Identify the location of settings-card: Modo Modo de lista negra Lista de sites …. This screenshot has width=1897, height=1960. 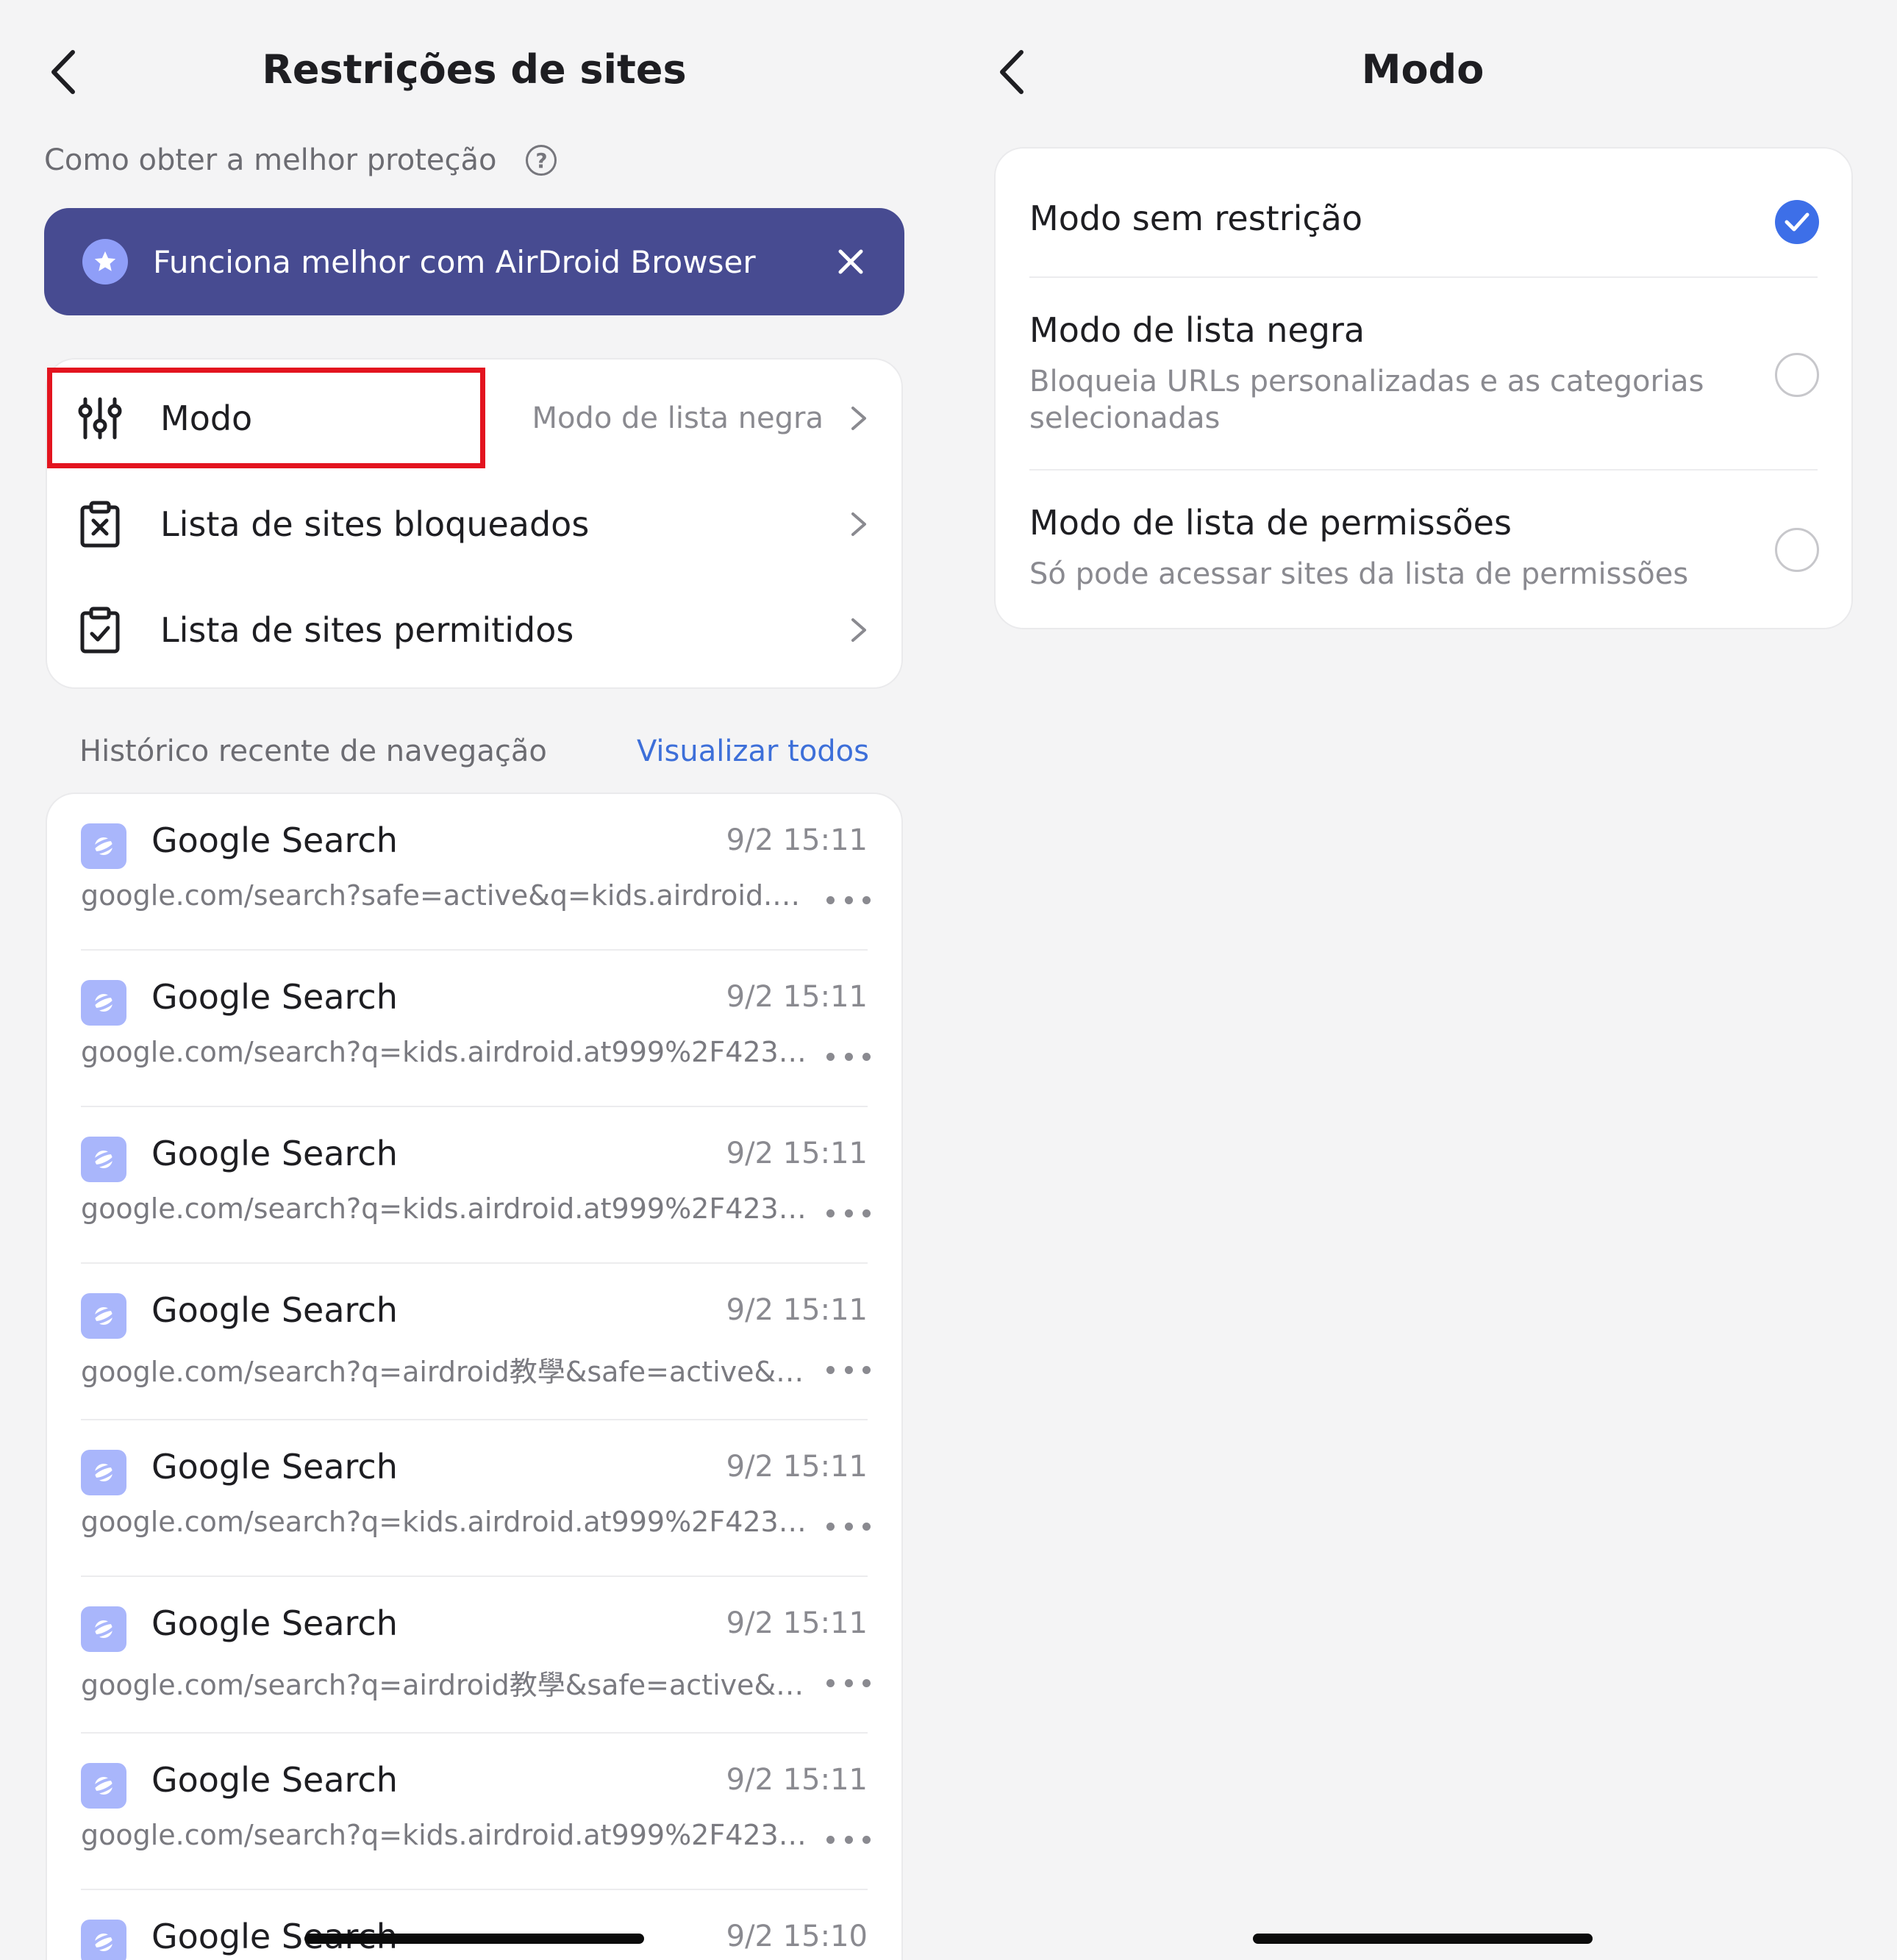
(474, 523).